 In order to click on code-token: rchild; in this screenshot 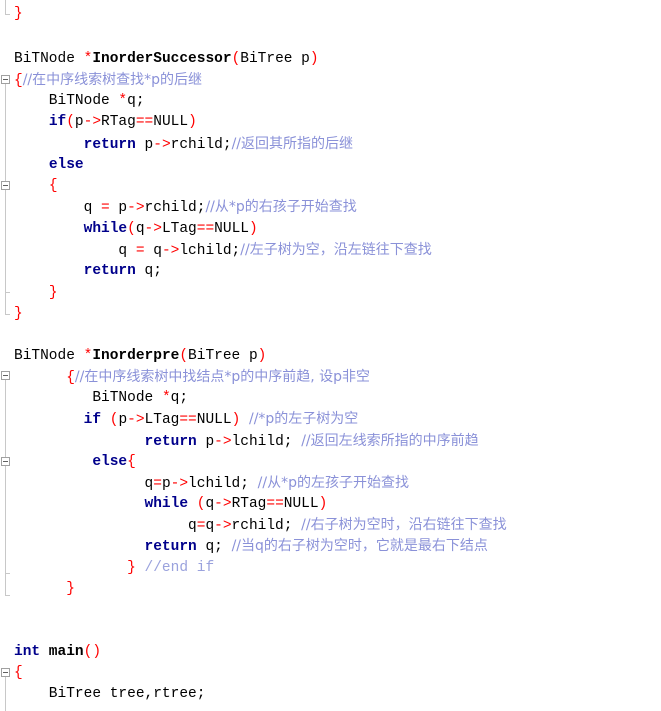, I will do `click(201, 145)`.